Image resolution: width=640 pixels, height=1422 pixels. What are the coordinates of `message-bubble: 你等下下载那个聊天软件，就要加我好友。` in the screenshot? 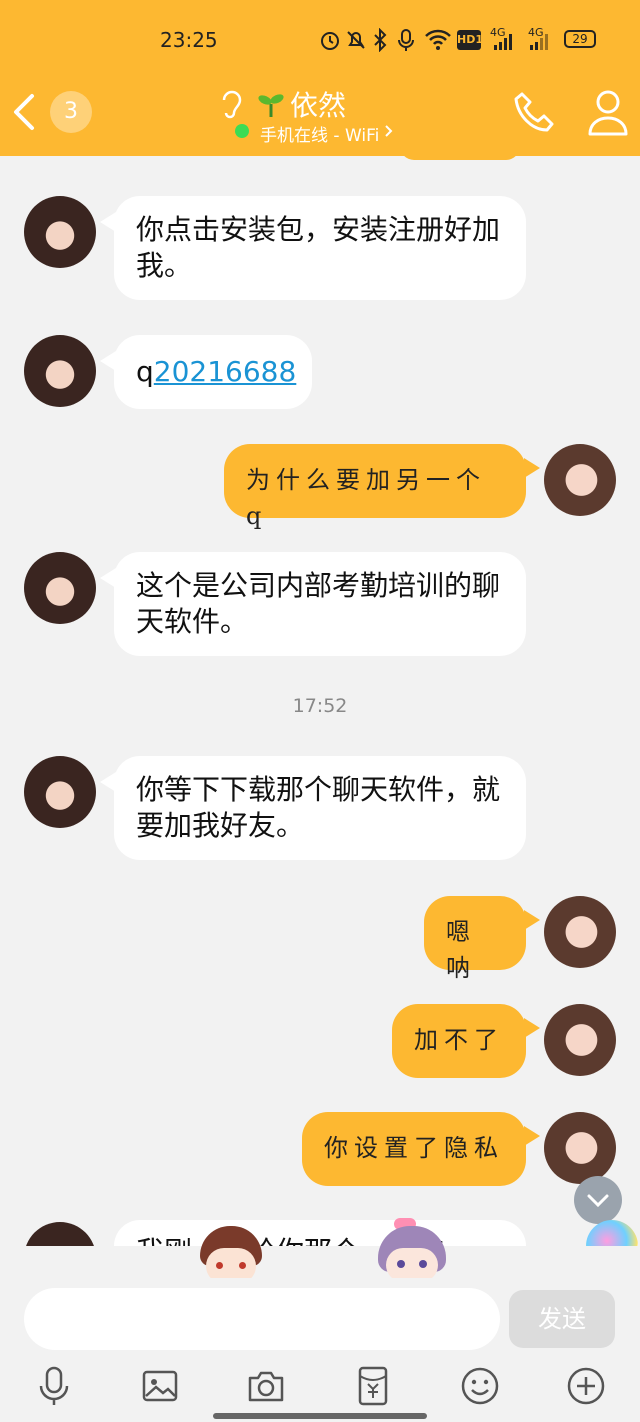 It's located at (320, 808).